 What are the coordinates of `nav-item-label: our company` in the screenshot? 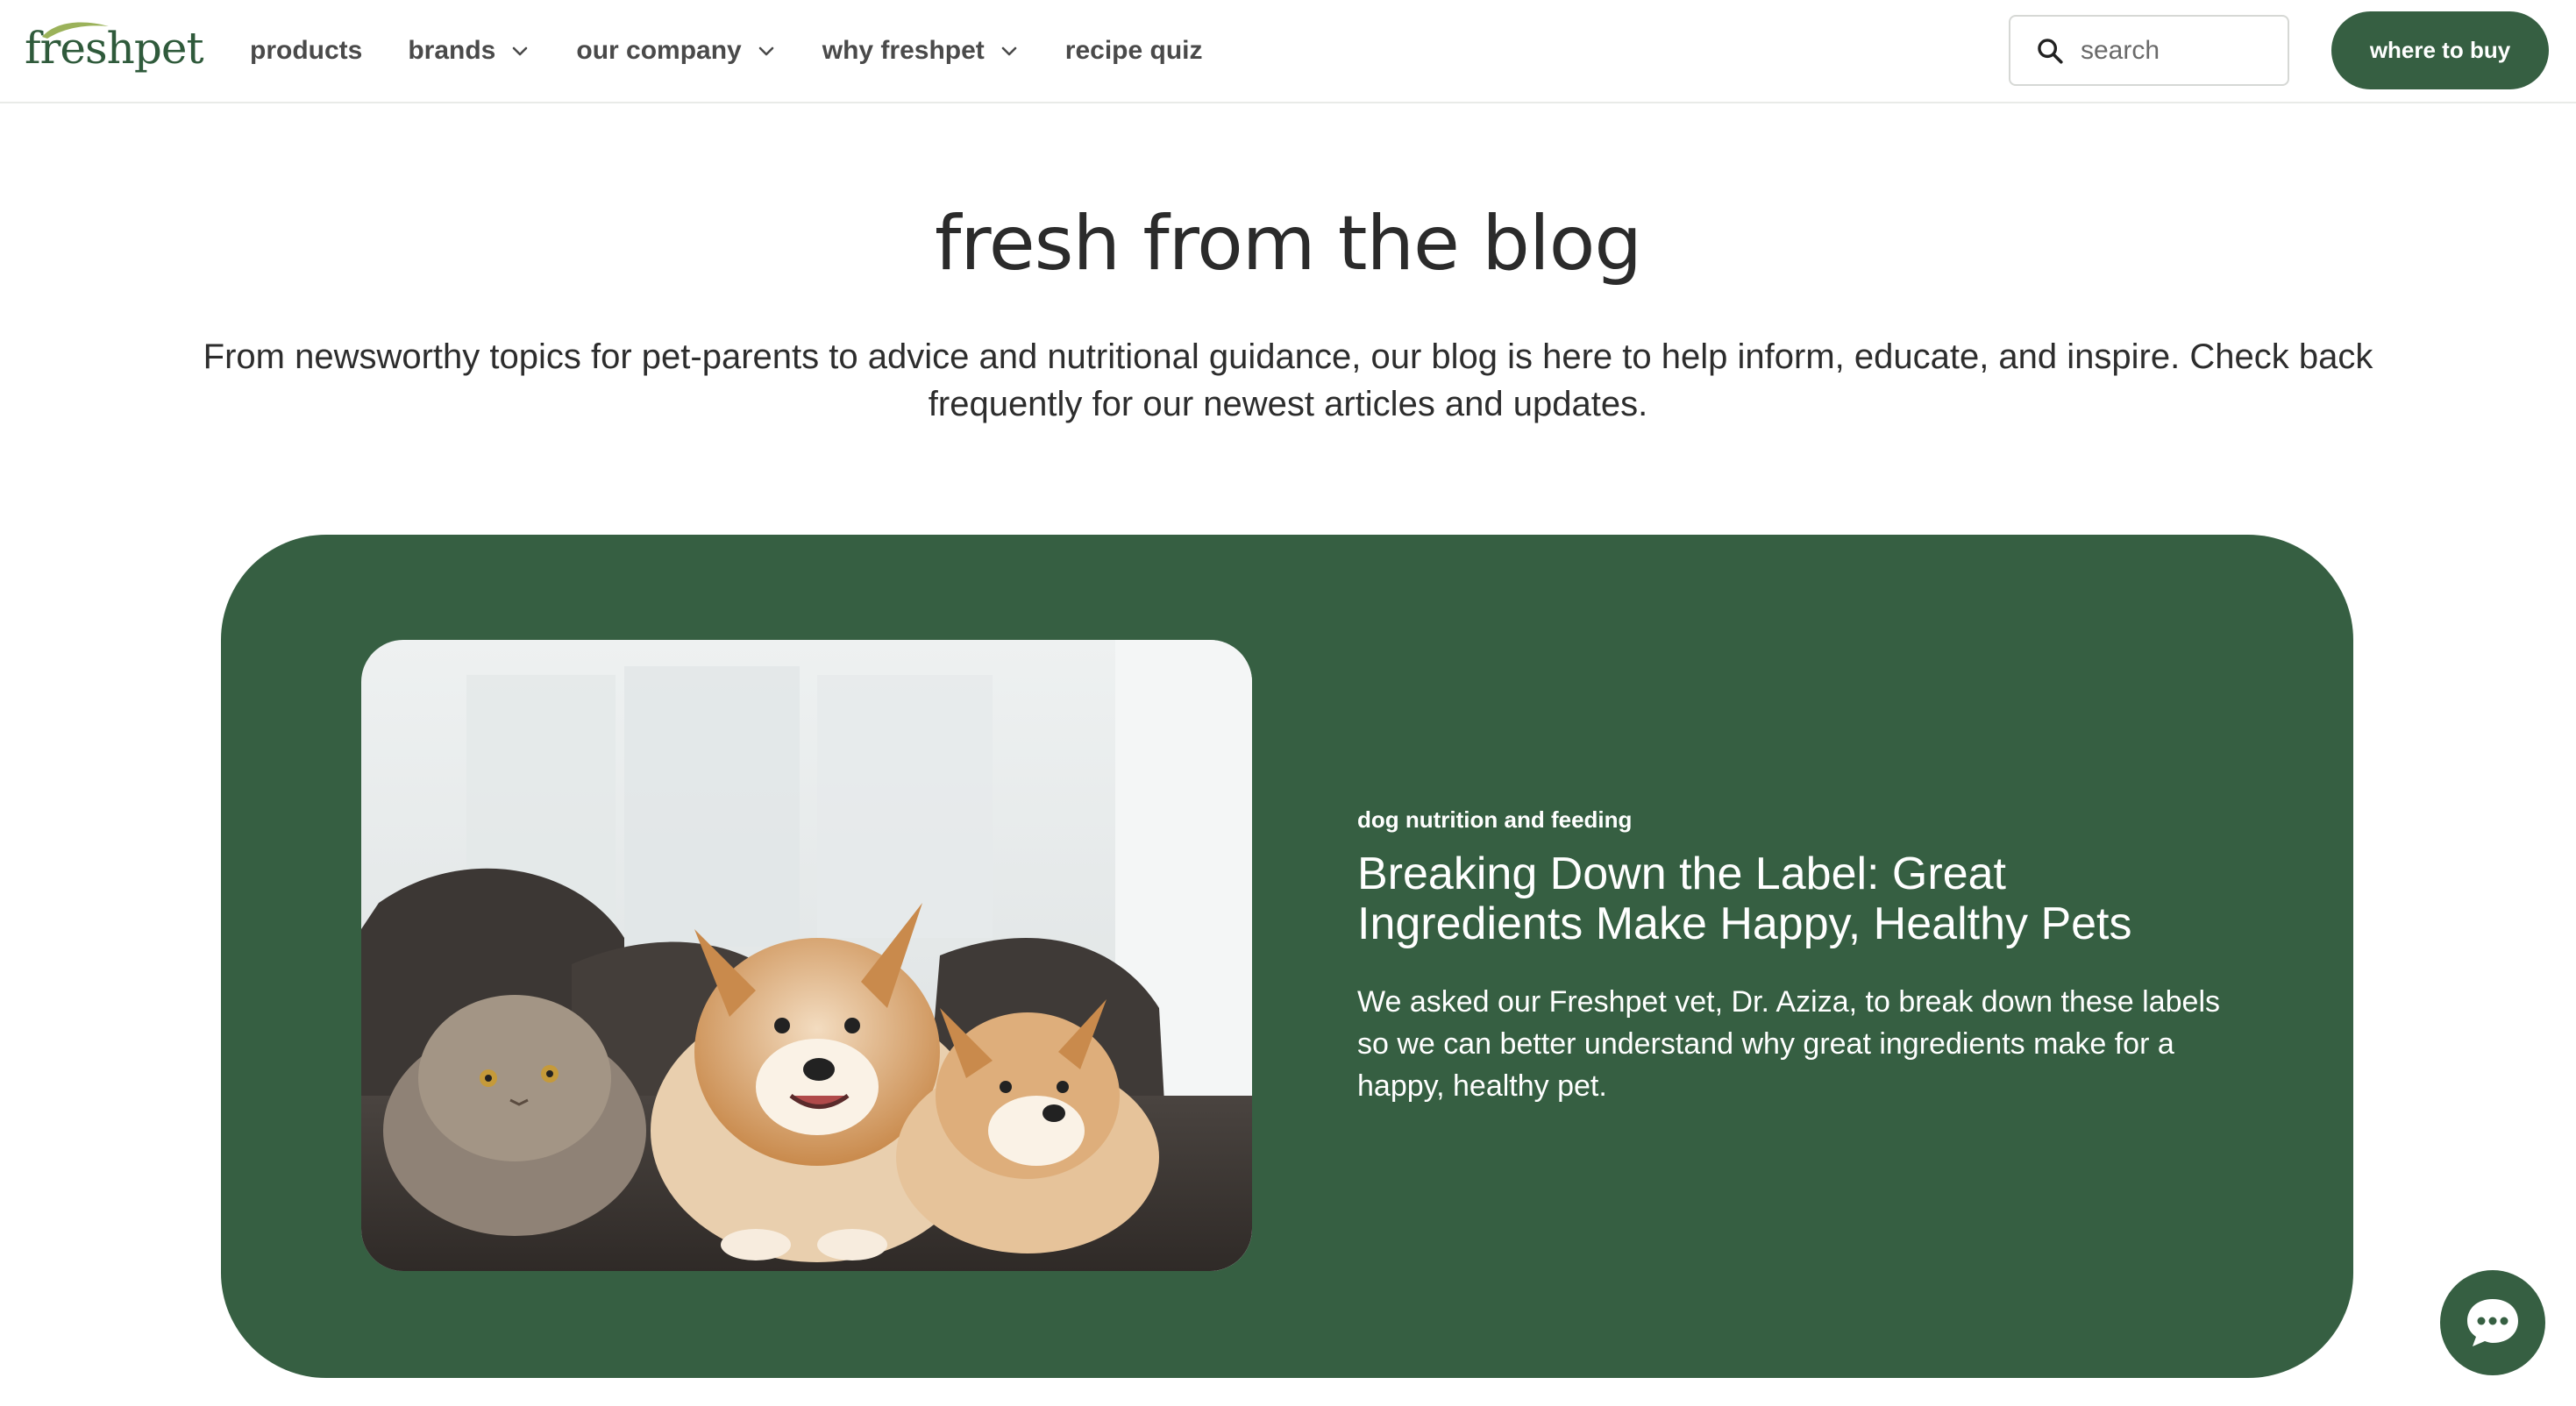 It's located at (659, 50).